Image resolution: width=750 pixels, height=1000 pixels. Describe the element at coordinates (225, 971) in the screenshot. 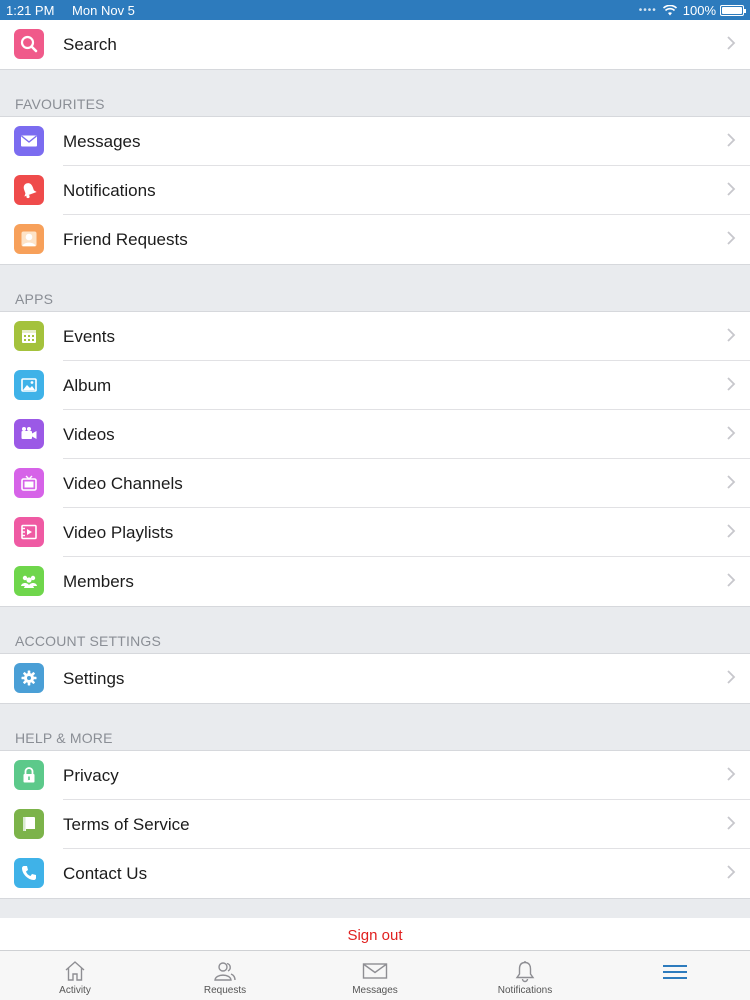

I see `users-icon` at that location.